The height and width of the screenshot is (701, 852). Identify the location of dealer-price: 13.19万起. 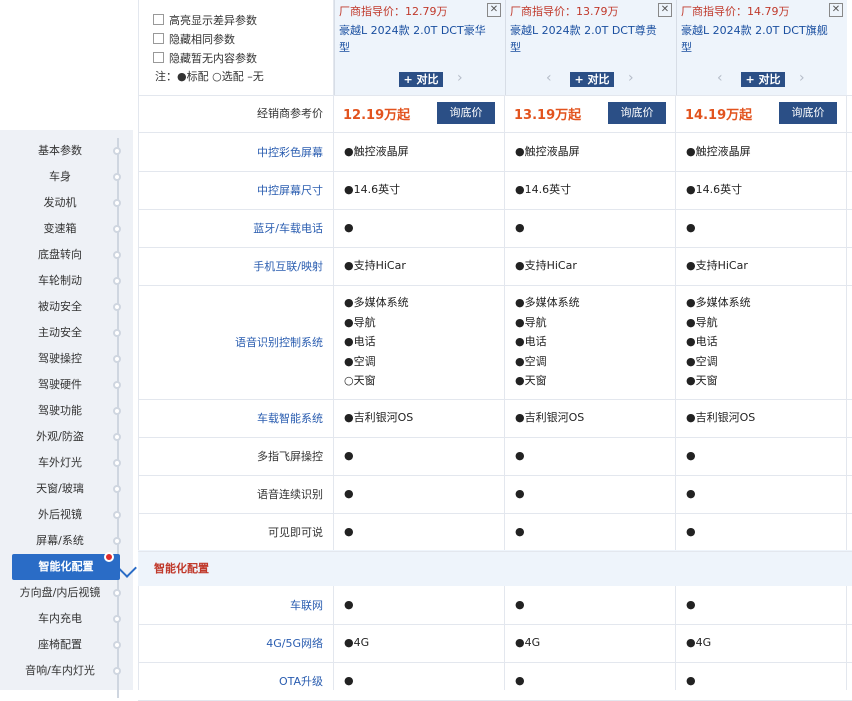
(548, 115).